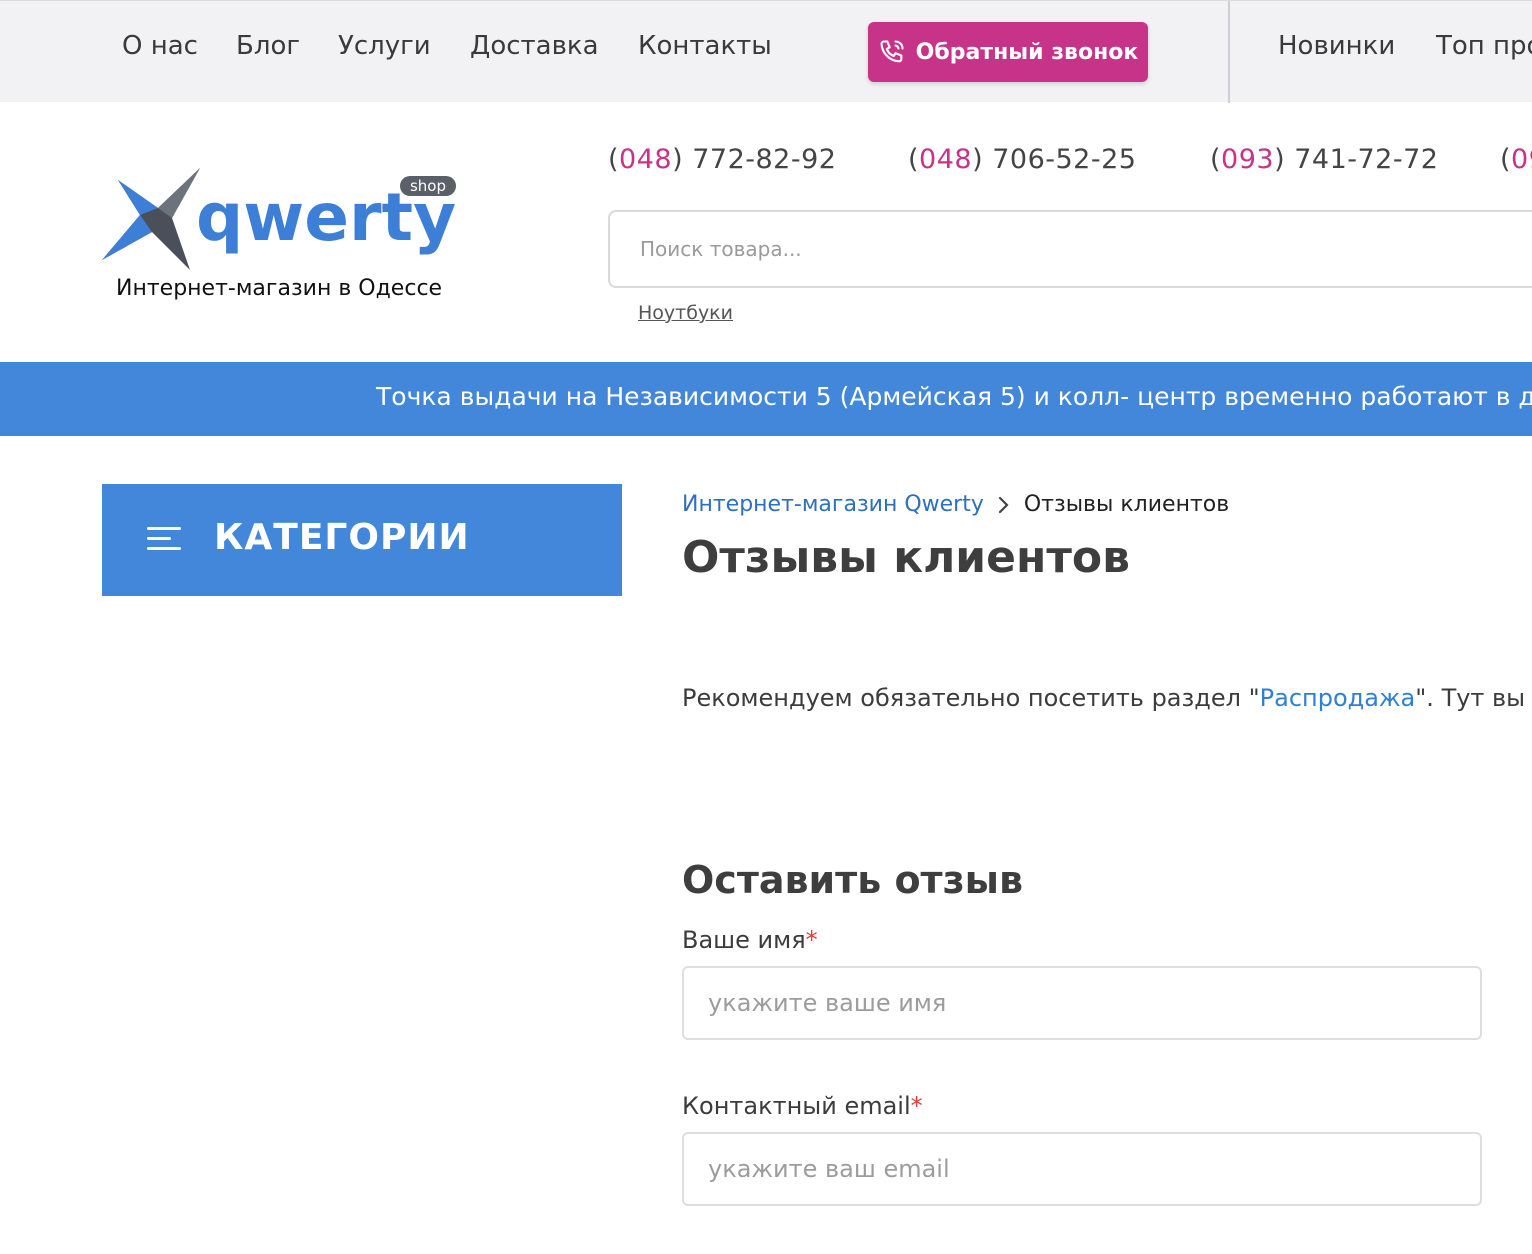  I want to click on nav-item-about: О нас, so click(160, 46).